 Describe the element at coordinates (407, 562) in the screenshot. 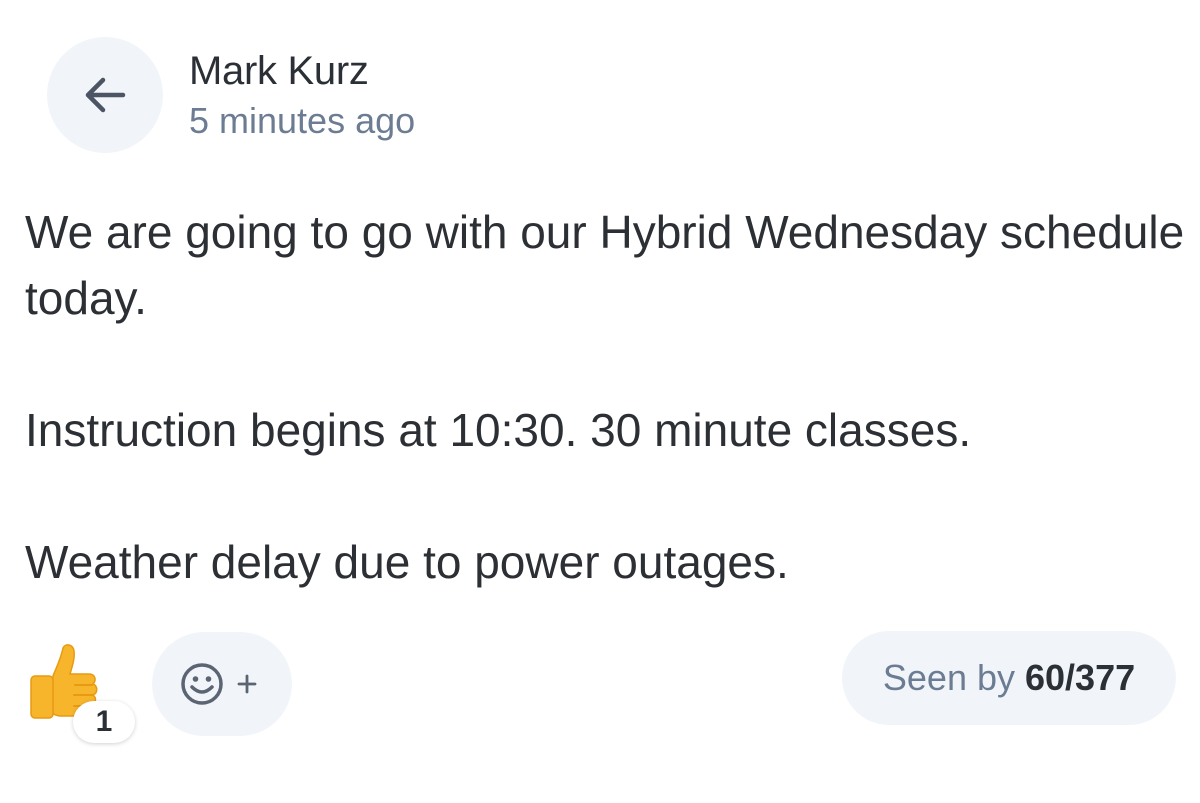

I see `message-paragraph: Weather delay due to power outages.` at that location.